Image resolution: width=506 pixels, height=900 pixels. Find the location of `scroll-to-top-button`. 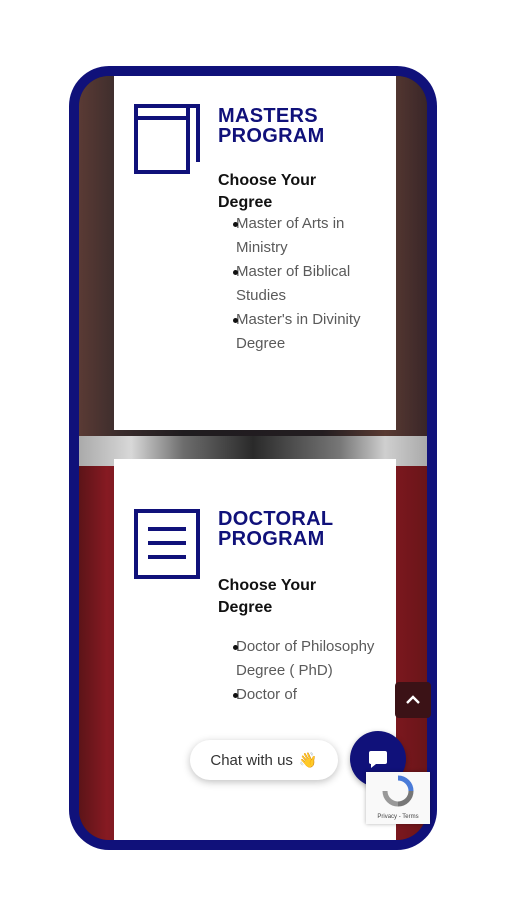

scroll-to-top-button is located at coordinates (413, 700).